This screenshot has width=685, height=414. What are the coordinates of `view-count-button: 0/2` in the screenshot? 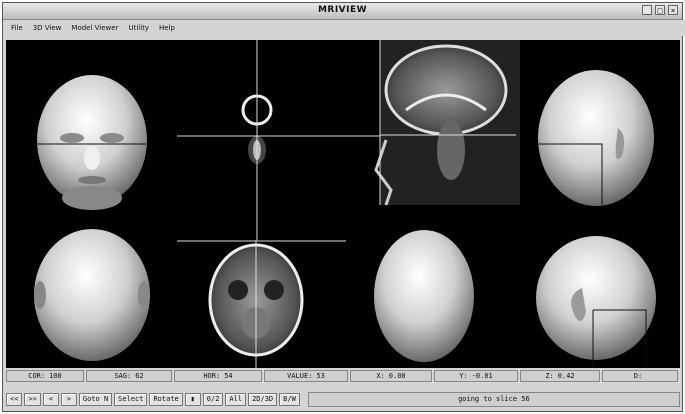 It's located at (213, 399).